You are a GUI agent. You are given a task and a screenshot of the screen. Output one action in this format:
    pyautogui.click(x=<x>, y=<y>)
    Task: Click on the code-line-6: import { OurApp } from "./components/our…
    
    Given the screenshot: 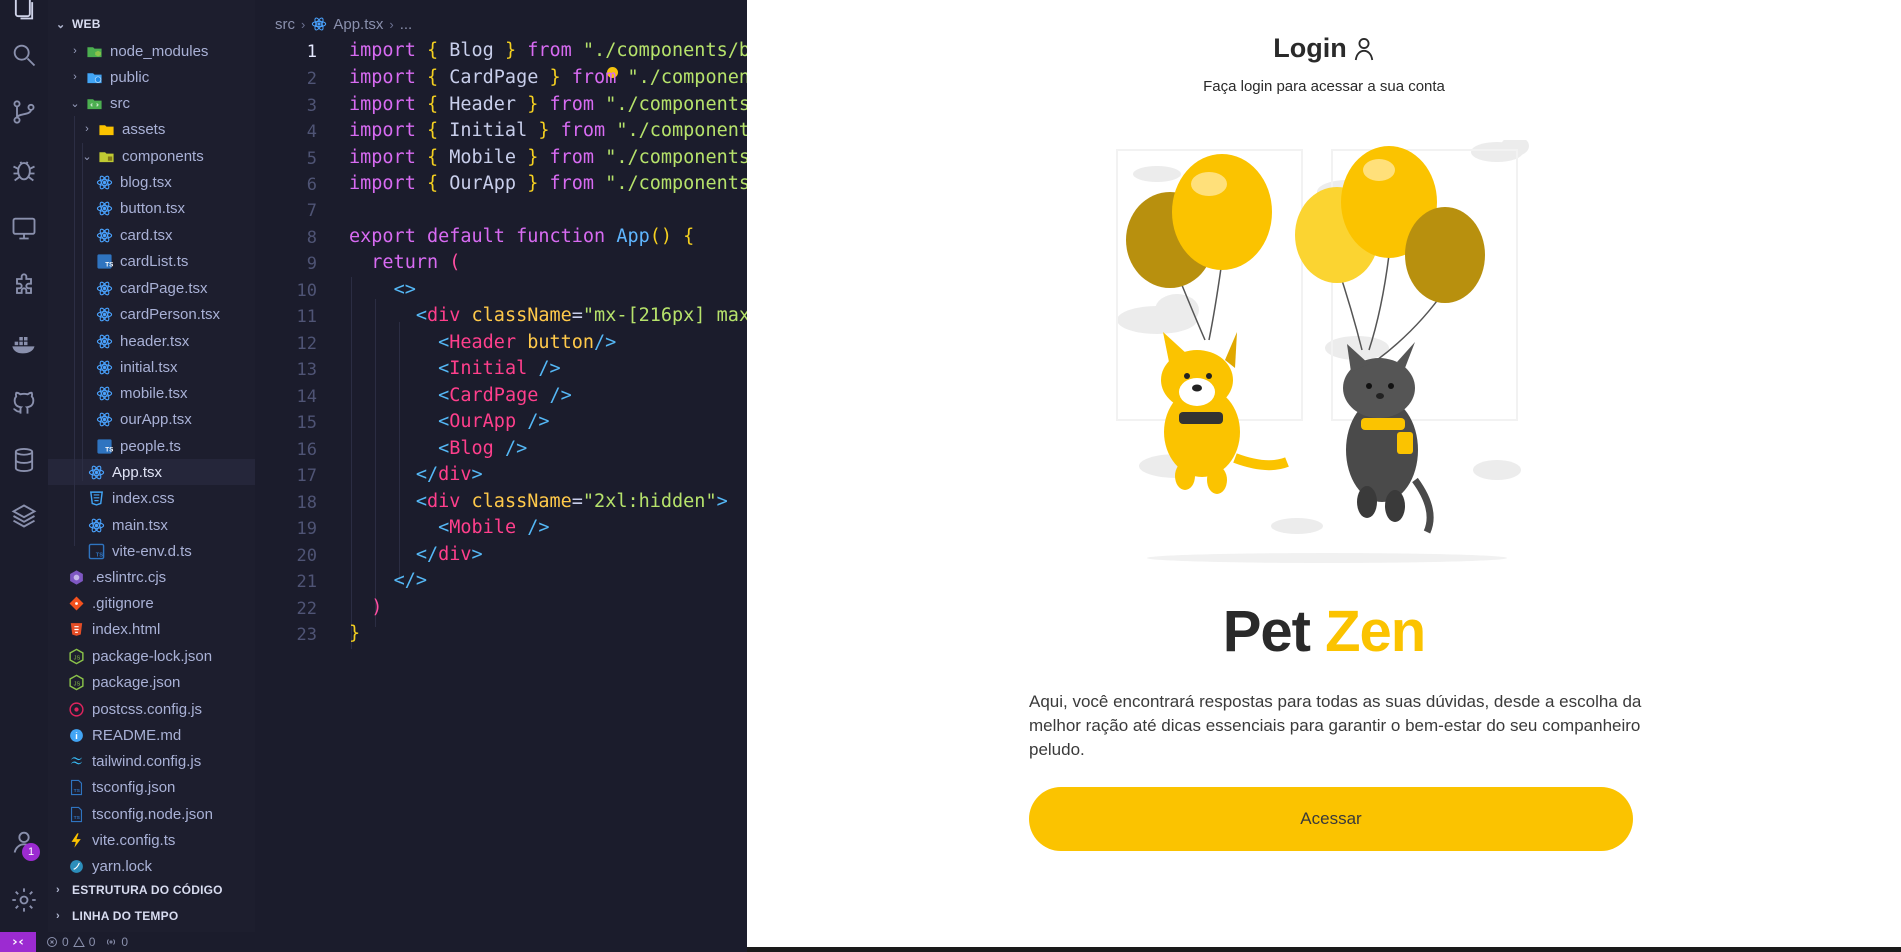 What is the action you would take?
    pyautogui.click(x=548, y=183)
    